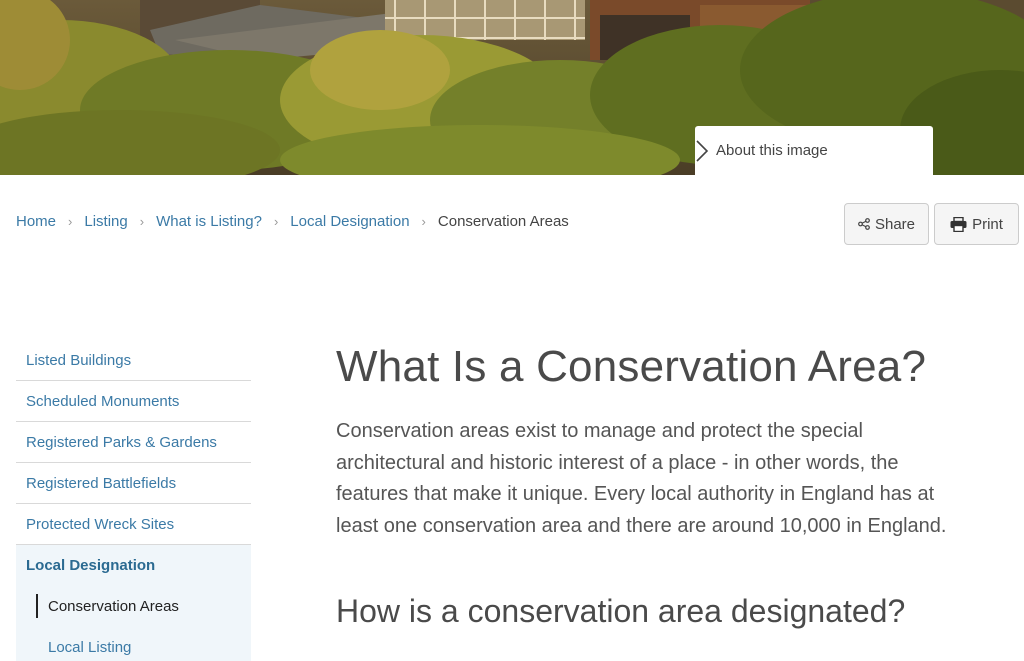 This screenshot has height=661, width=1024. I want to click on about-image-button: About this image, so click(814, 150).